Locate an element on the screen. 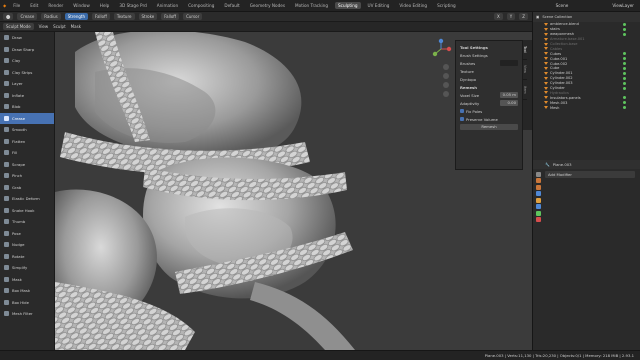 Image resolution: width=640 pixels, height=360 pixels. brushes-row: Brushes is located at coordinates (489, 63).